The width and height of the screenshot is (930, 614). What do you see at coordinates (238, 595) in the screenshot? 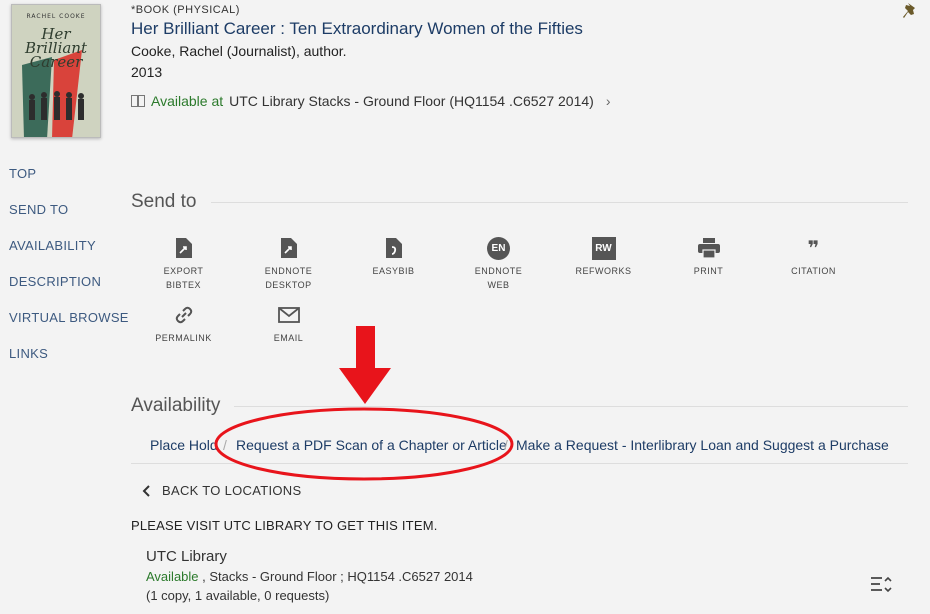
I see `copies-summary: (1 copy, 1 available, 0 requests)` at bounding box center [238, 595].